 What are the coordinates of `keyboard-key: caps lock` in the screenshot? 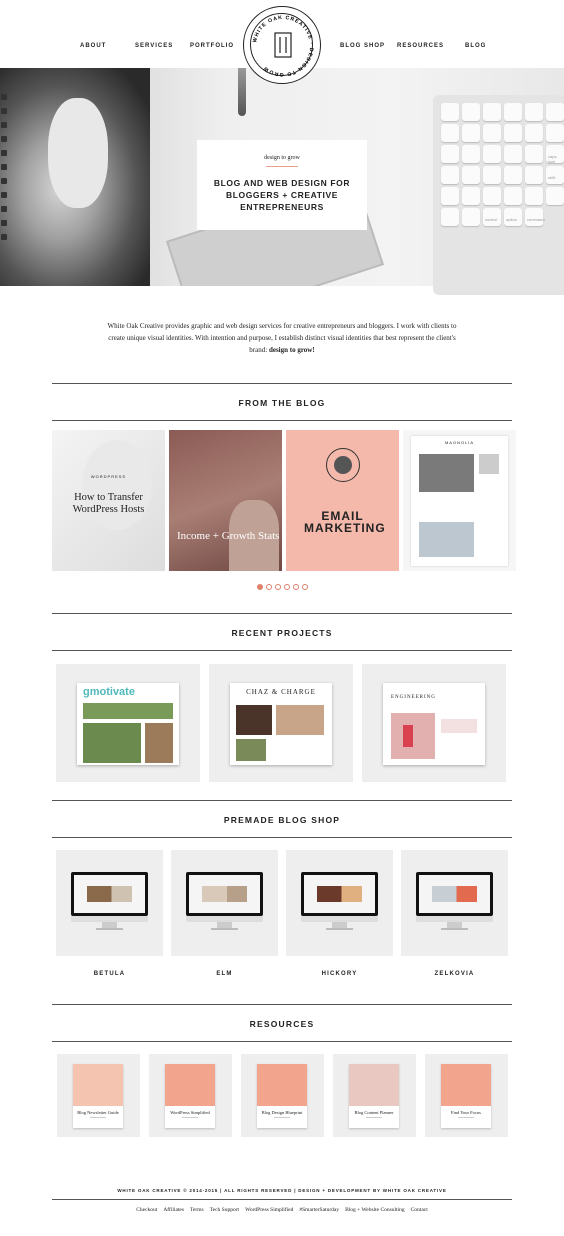 It's located at (555, 154).